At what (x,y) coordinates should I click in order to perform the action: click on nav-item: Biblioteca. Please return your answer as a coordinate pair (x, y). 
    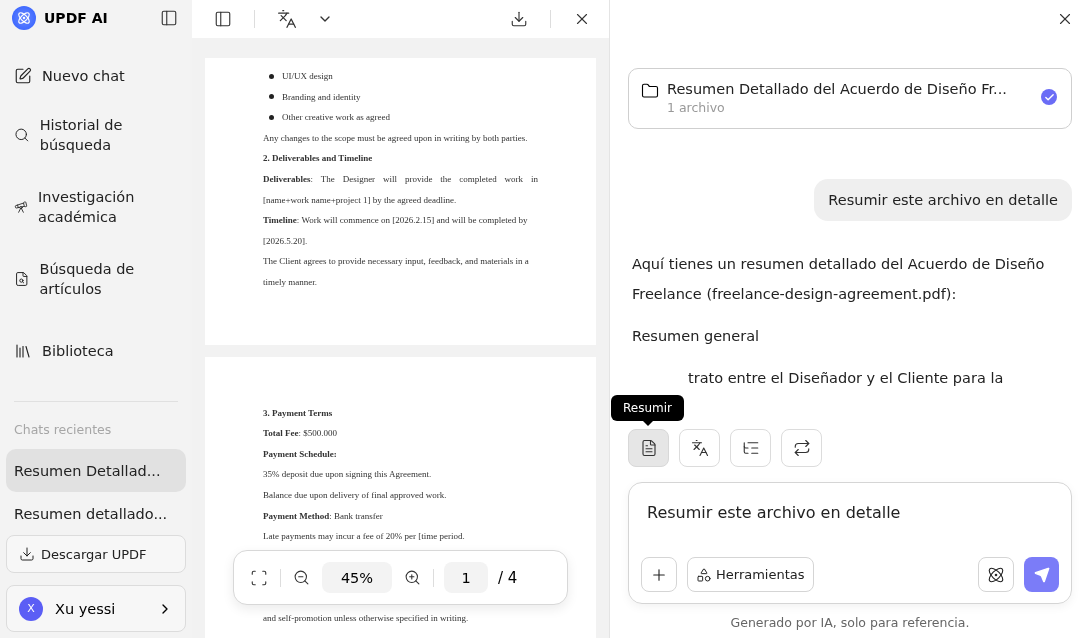
    Looking at the image, I should click on (96, 351).